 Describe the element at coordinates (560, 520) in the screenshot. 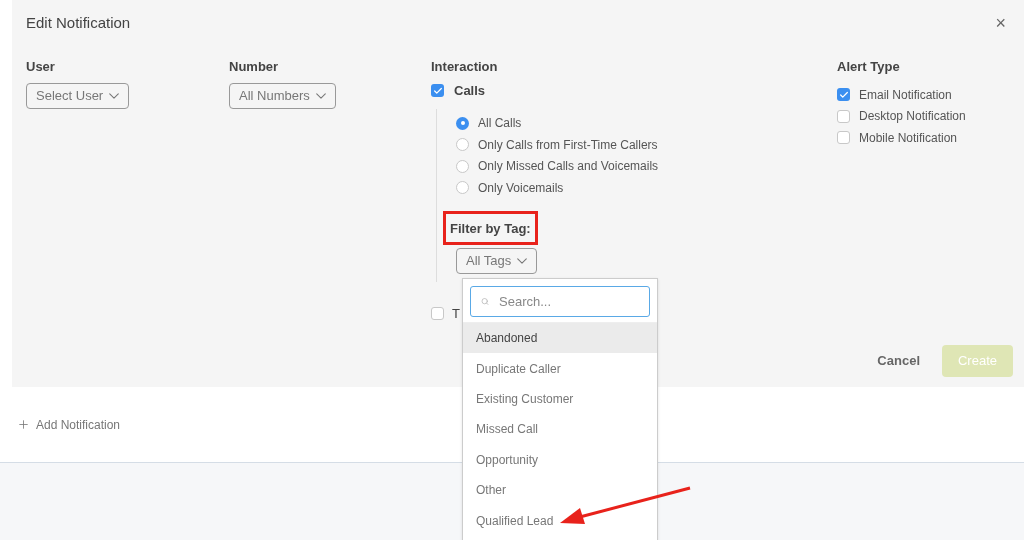

I see `tag-option: Qualified Lead` at that location.